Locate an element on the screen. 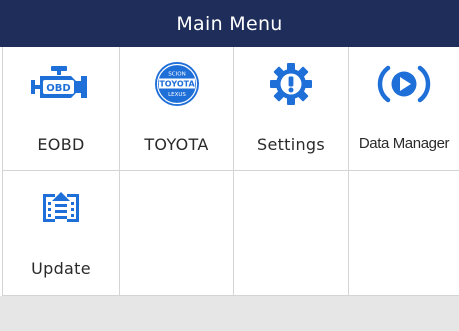 The height and width of the screenshot is (331, 459). menu-item-label: Update is located at coordinates (61, 268).